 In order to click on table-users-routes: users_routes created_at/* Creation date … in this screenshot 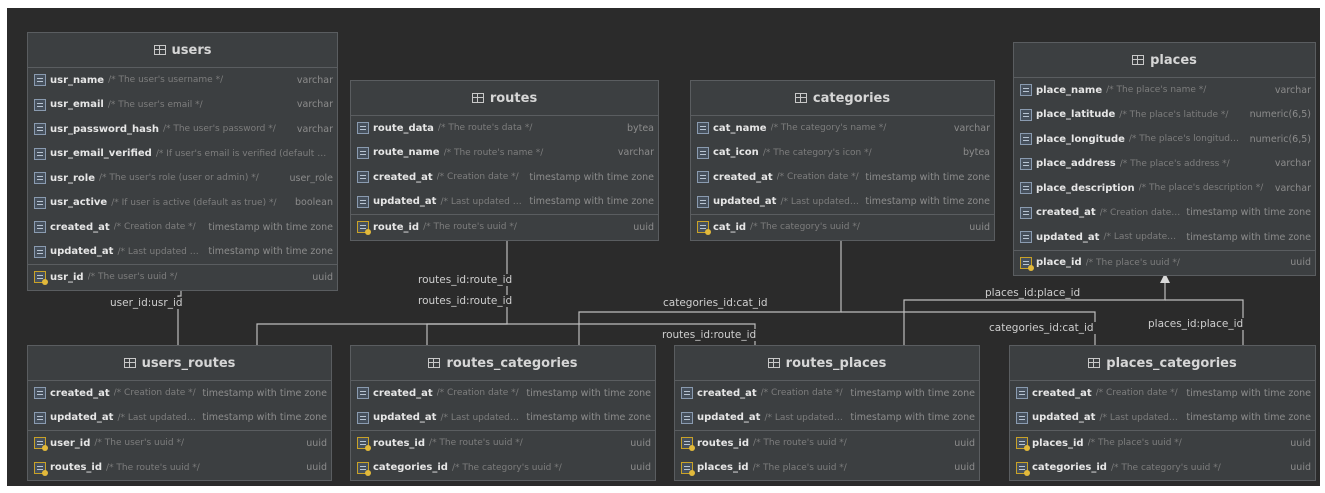, I will do `click(179, 413)`.